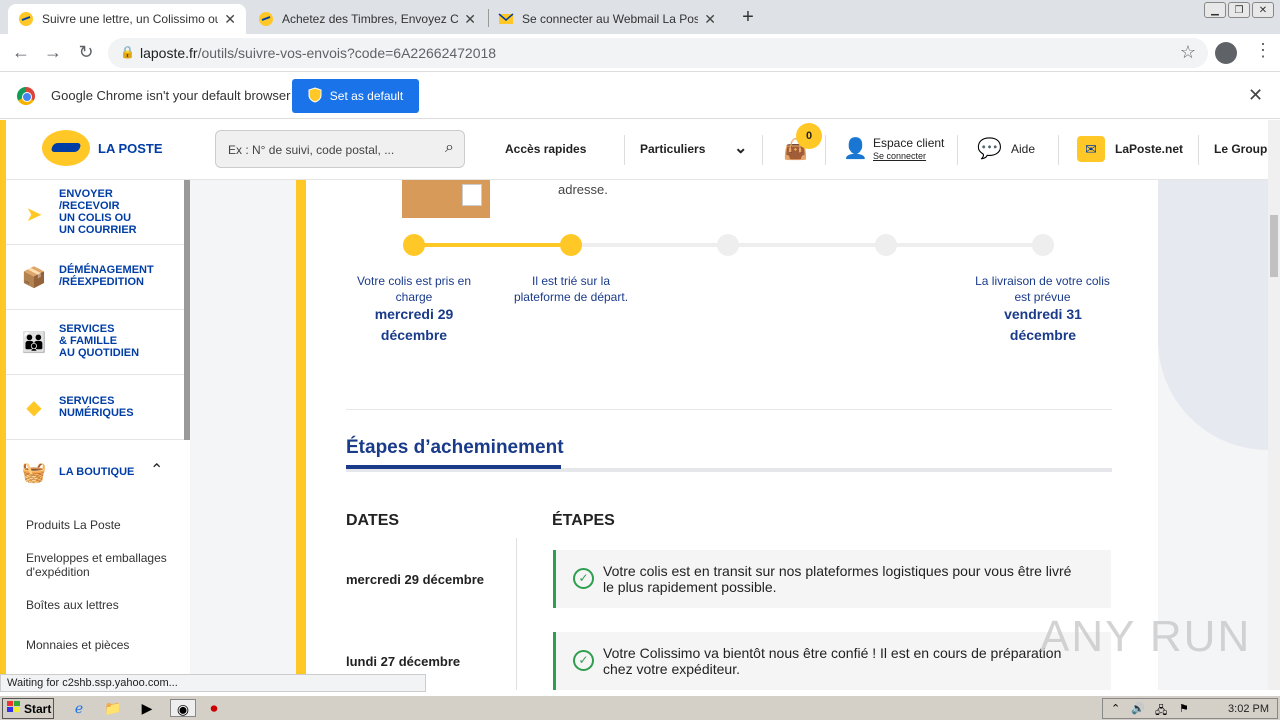 The width and height of the screenshot is (1280, 721). I want to click on tab-title: Suivre une lettre, un Colissimo ou un, so click(130, 19).